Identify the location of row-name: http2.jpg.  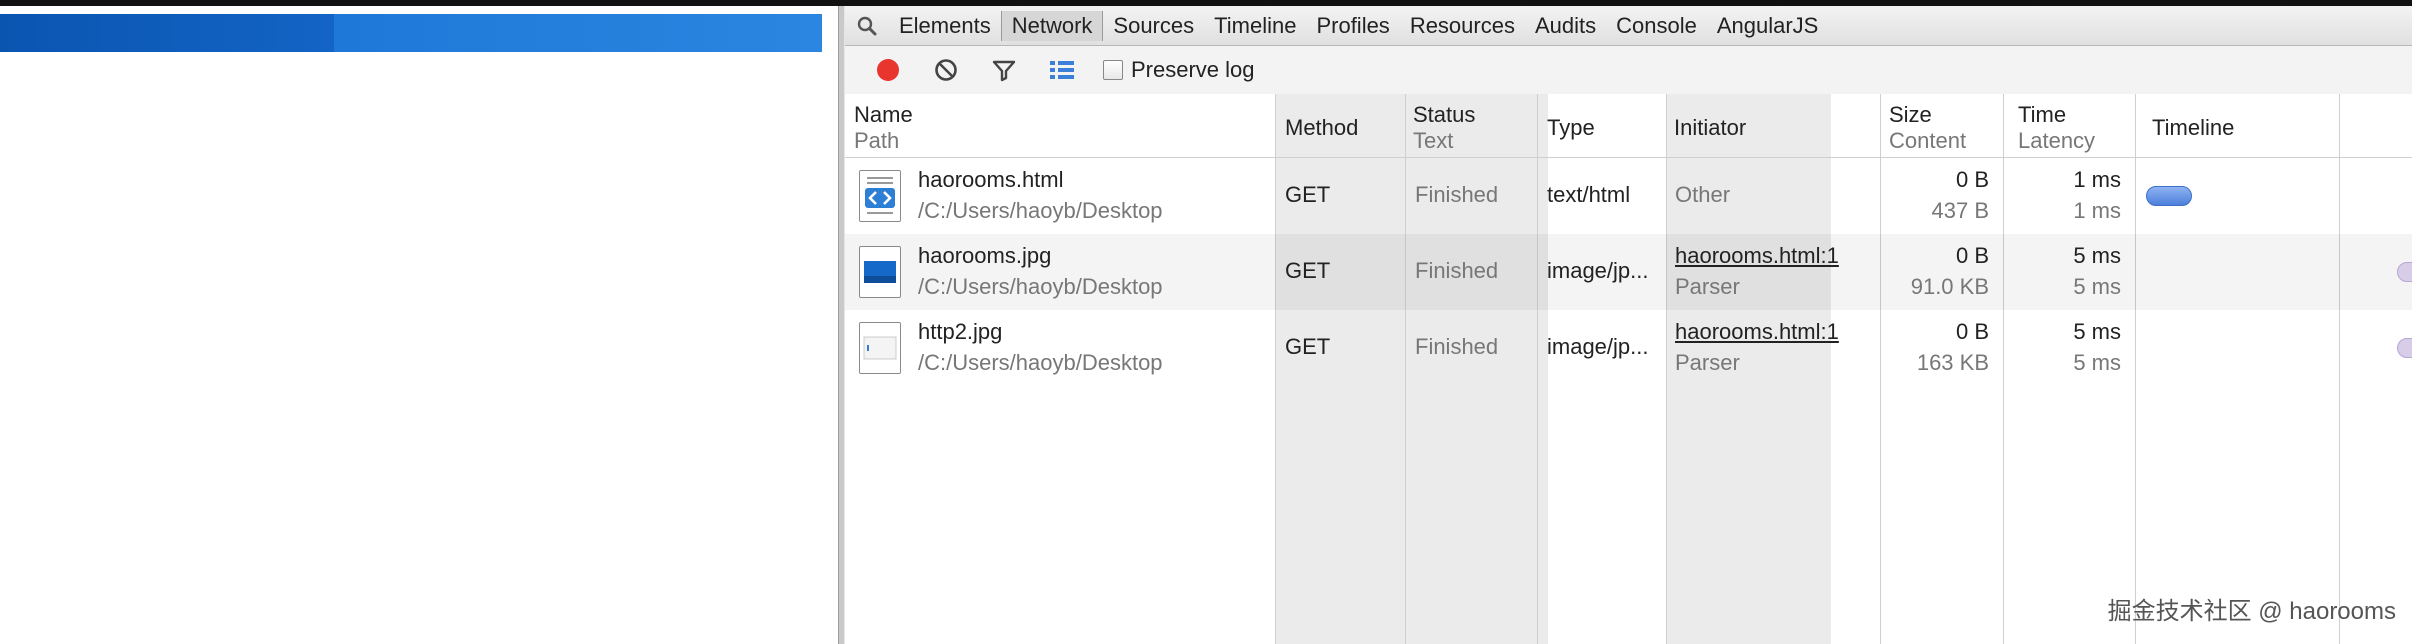
(960, 331).